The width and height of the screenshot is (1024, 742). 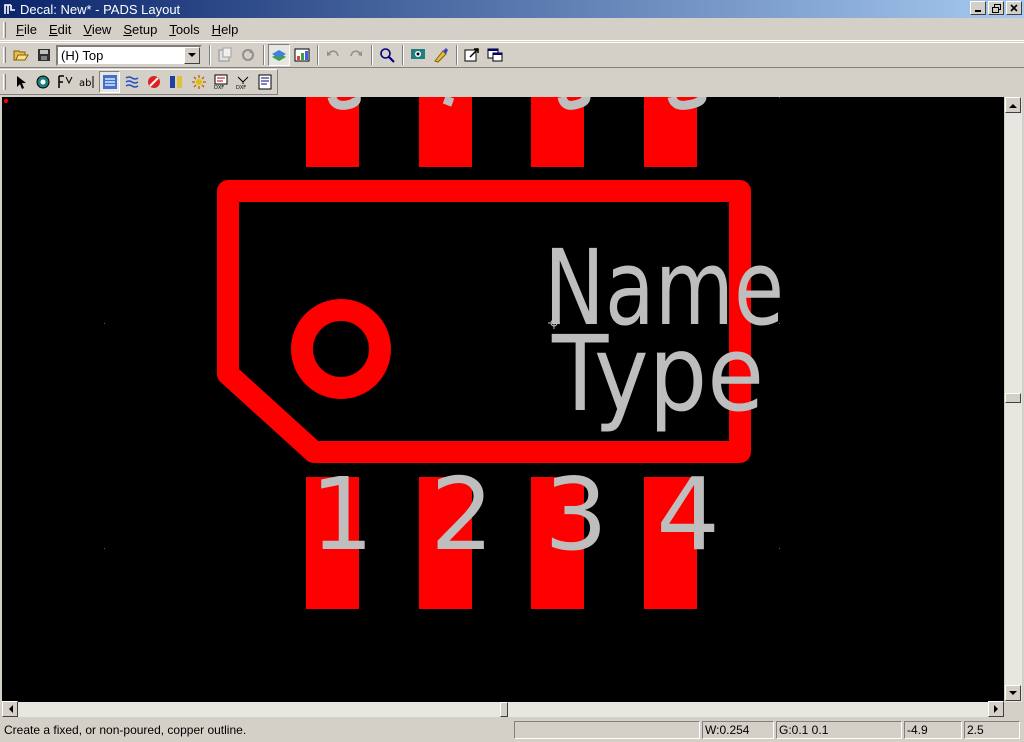 I want to click on layer-select: (H) Top, so click(x=129, y=55).